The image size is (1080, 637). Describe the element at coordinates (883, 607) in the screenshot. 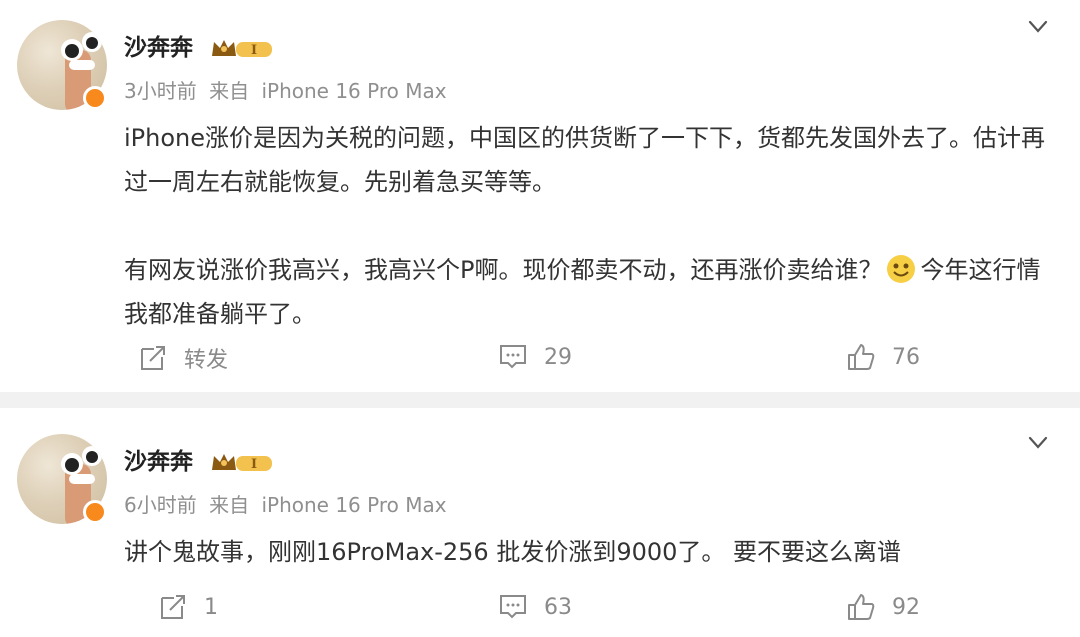

I see `like-button: 92` at that location.